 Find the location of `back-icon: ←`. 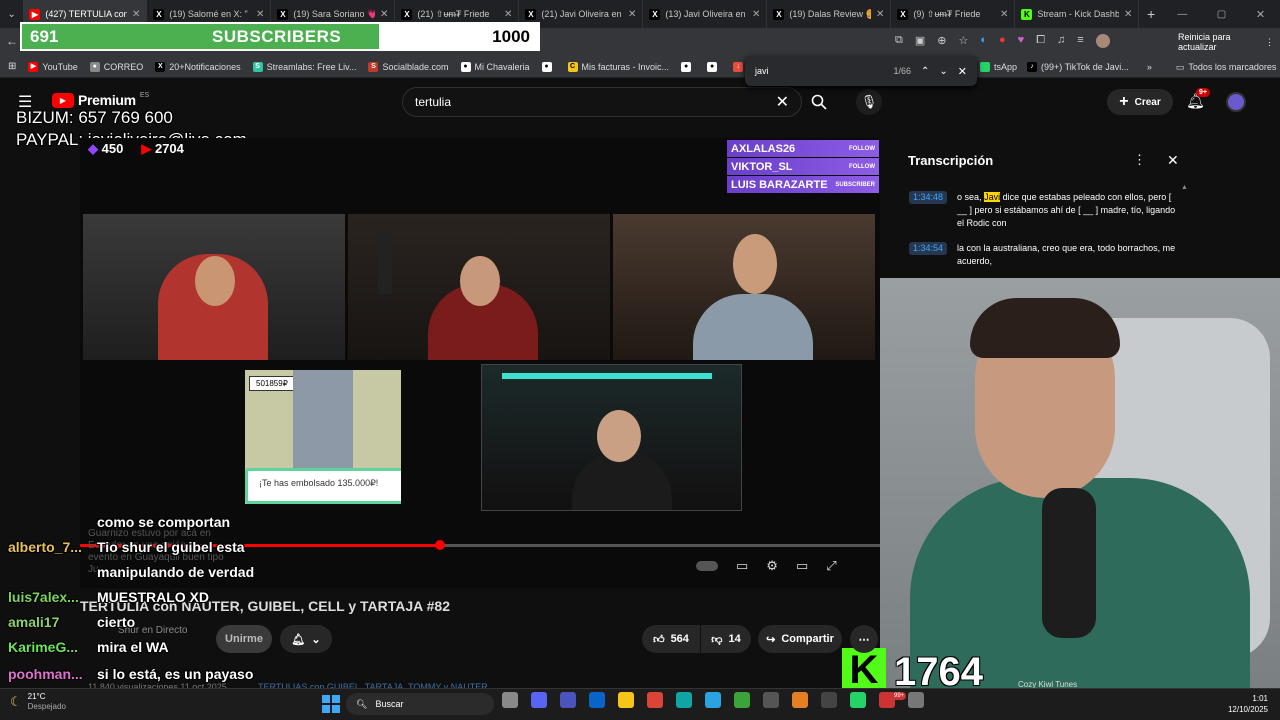

back-icon: ← is located at coordinates (12, 41).